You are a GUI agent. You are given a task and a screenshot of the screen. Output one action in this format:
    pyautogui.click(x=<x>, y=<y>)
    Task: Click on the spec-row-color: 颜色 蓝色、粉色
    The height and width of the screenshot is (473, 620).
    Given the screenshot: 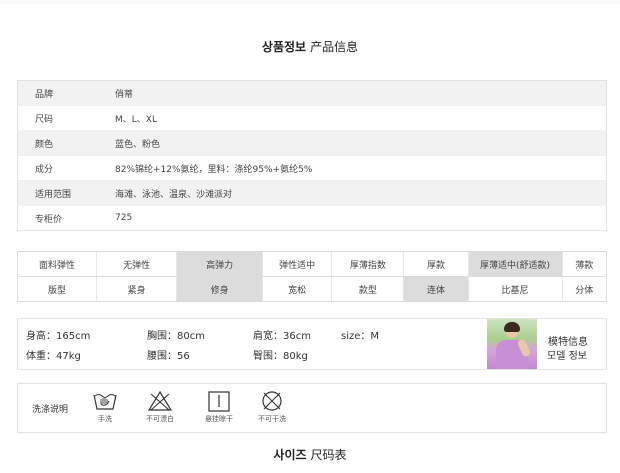 What is the action you would take?
    pyautogui.click(x=312, y=143)
    